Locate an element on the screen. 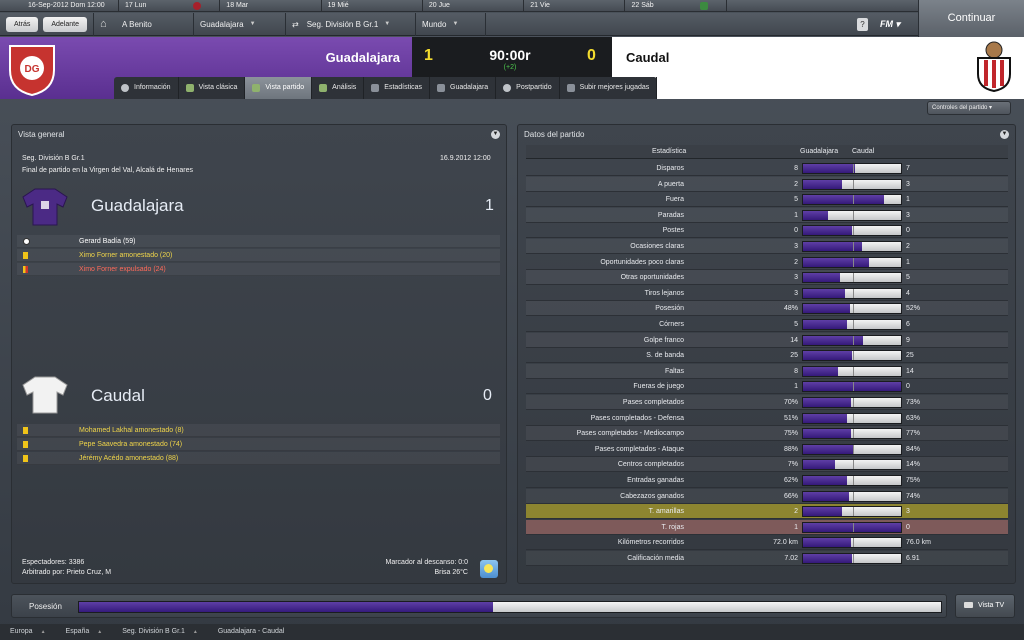 This screenshot has height=640, width=1024. world-menu: Mundo ▼ is located at coordinates (451, 24).